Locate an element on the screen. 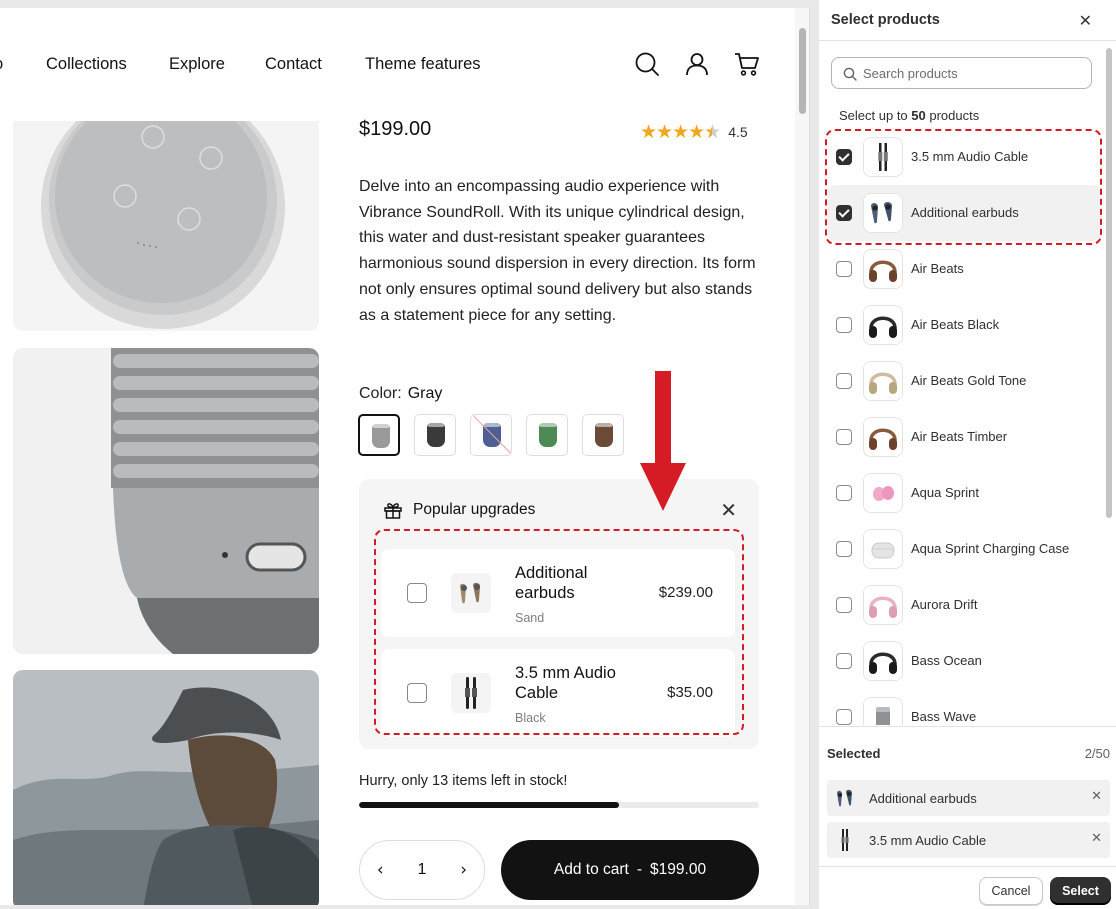 Image resolution: width=1116 pixels, height=909 pixels. nav-link-collections: Collections is located at coordinates (86, 64).